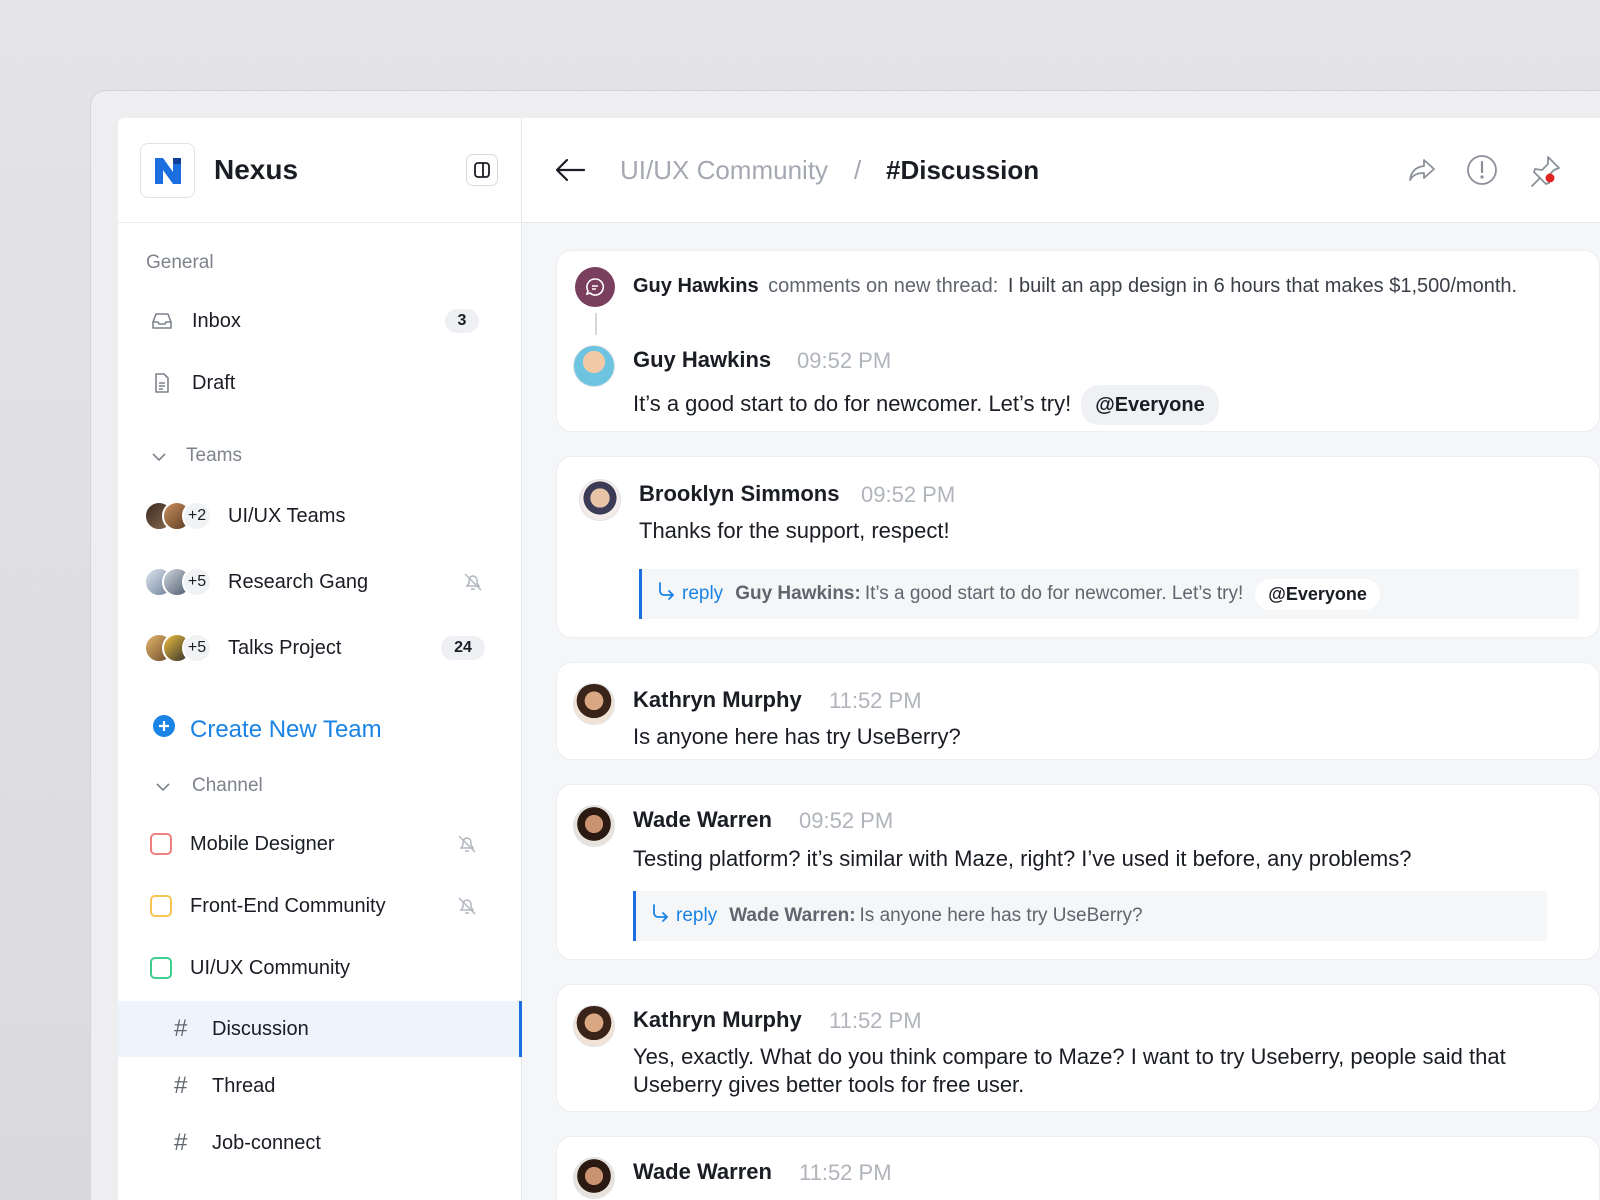 The height and width of the screenshot is (1200, 1600). What do you see at coordinates (482, 170) in the screenshot?
I see `sidebar-toggle-icon` at bounding box center [482, 170].